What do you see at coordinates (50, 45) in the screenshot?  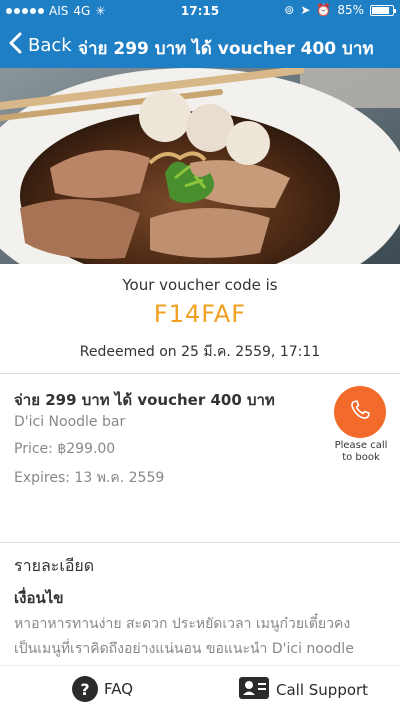 I see `back-label: Back` at bounding box center [50, 45].